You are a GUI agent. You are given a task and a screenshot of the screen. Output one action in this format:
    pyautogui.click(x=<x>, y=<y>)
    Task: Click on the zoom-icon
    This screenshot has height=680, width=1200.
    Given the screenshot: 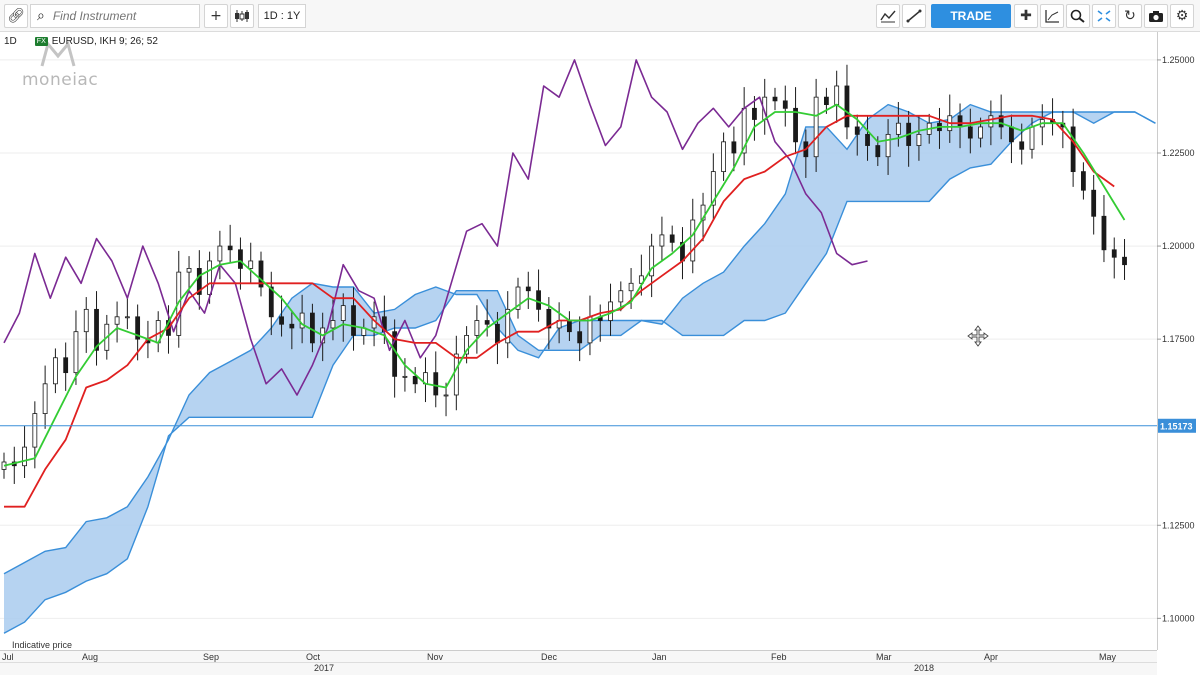 What is the action you would take?
    pyautogui.click(x=1077, y=16)
    